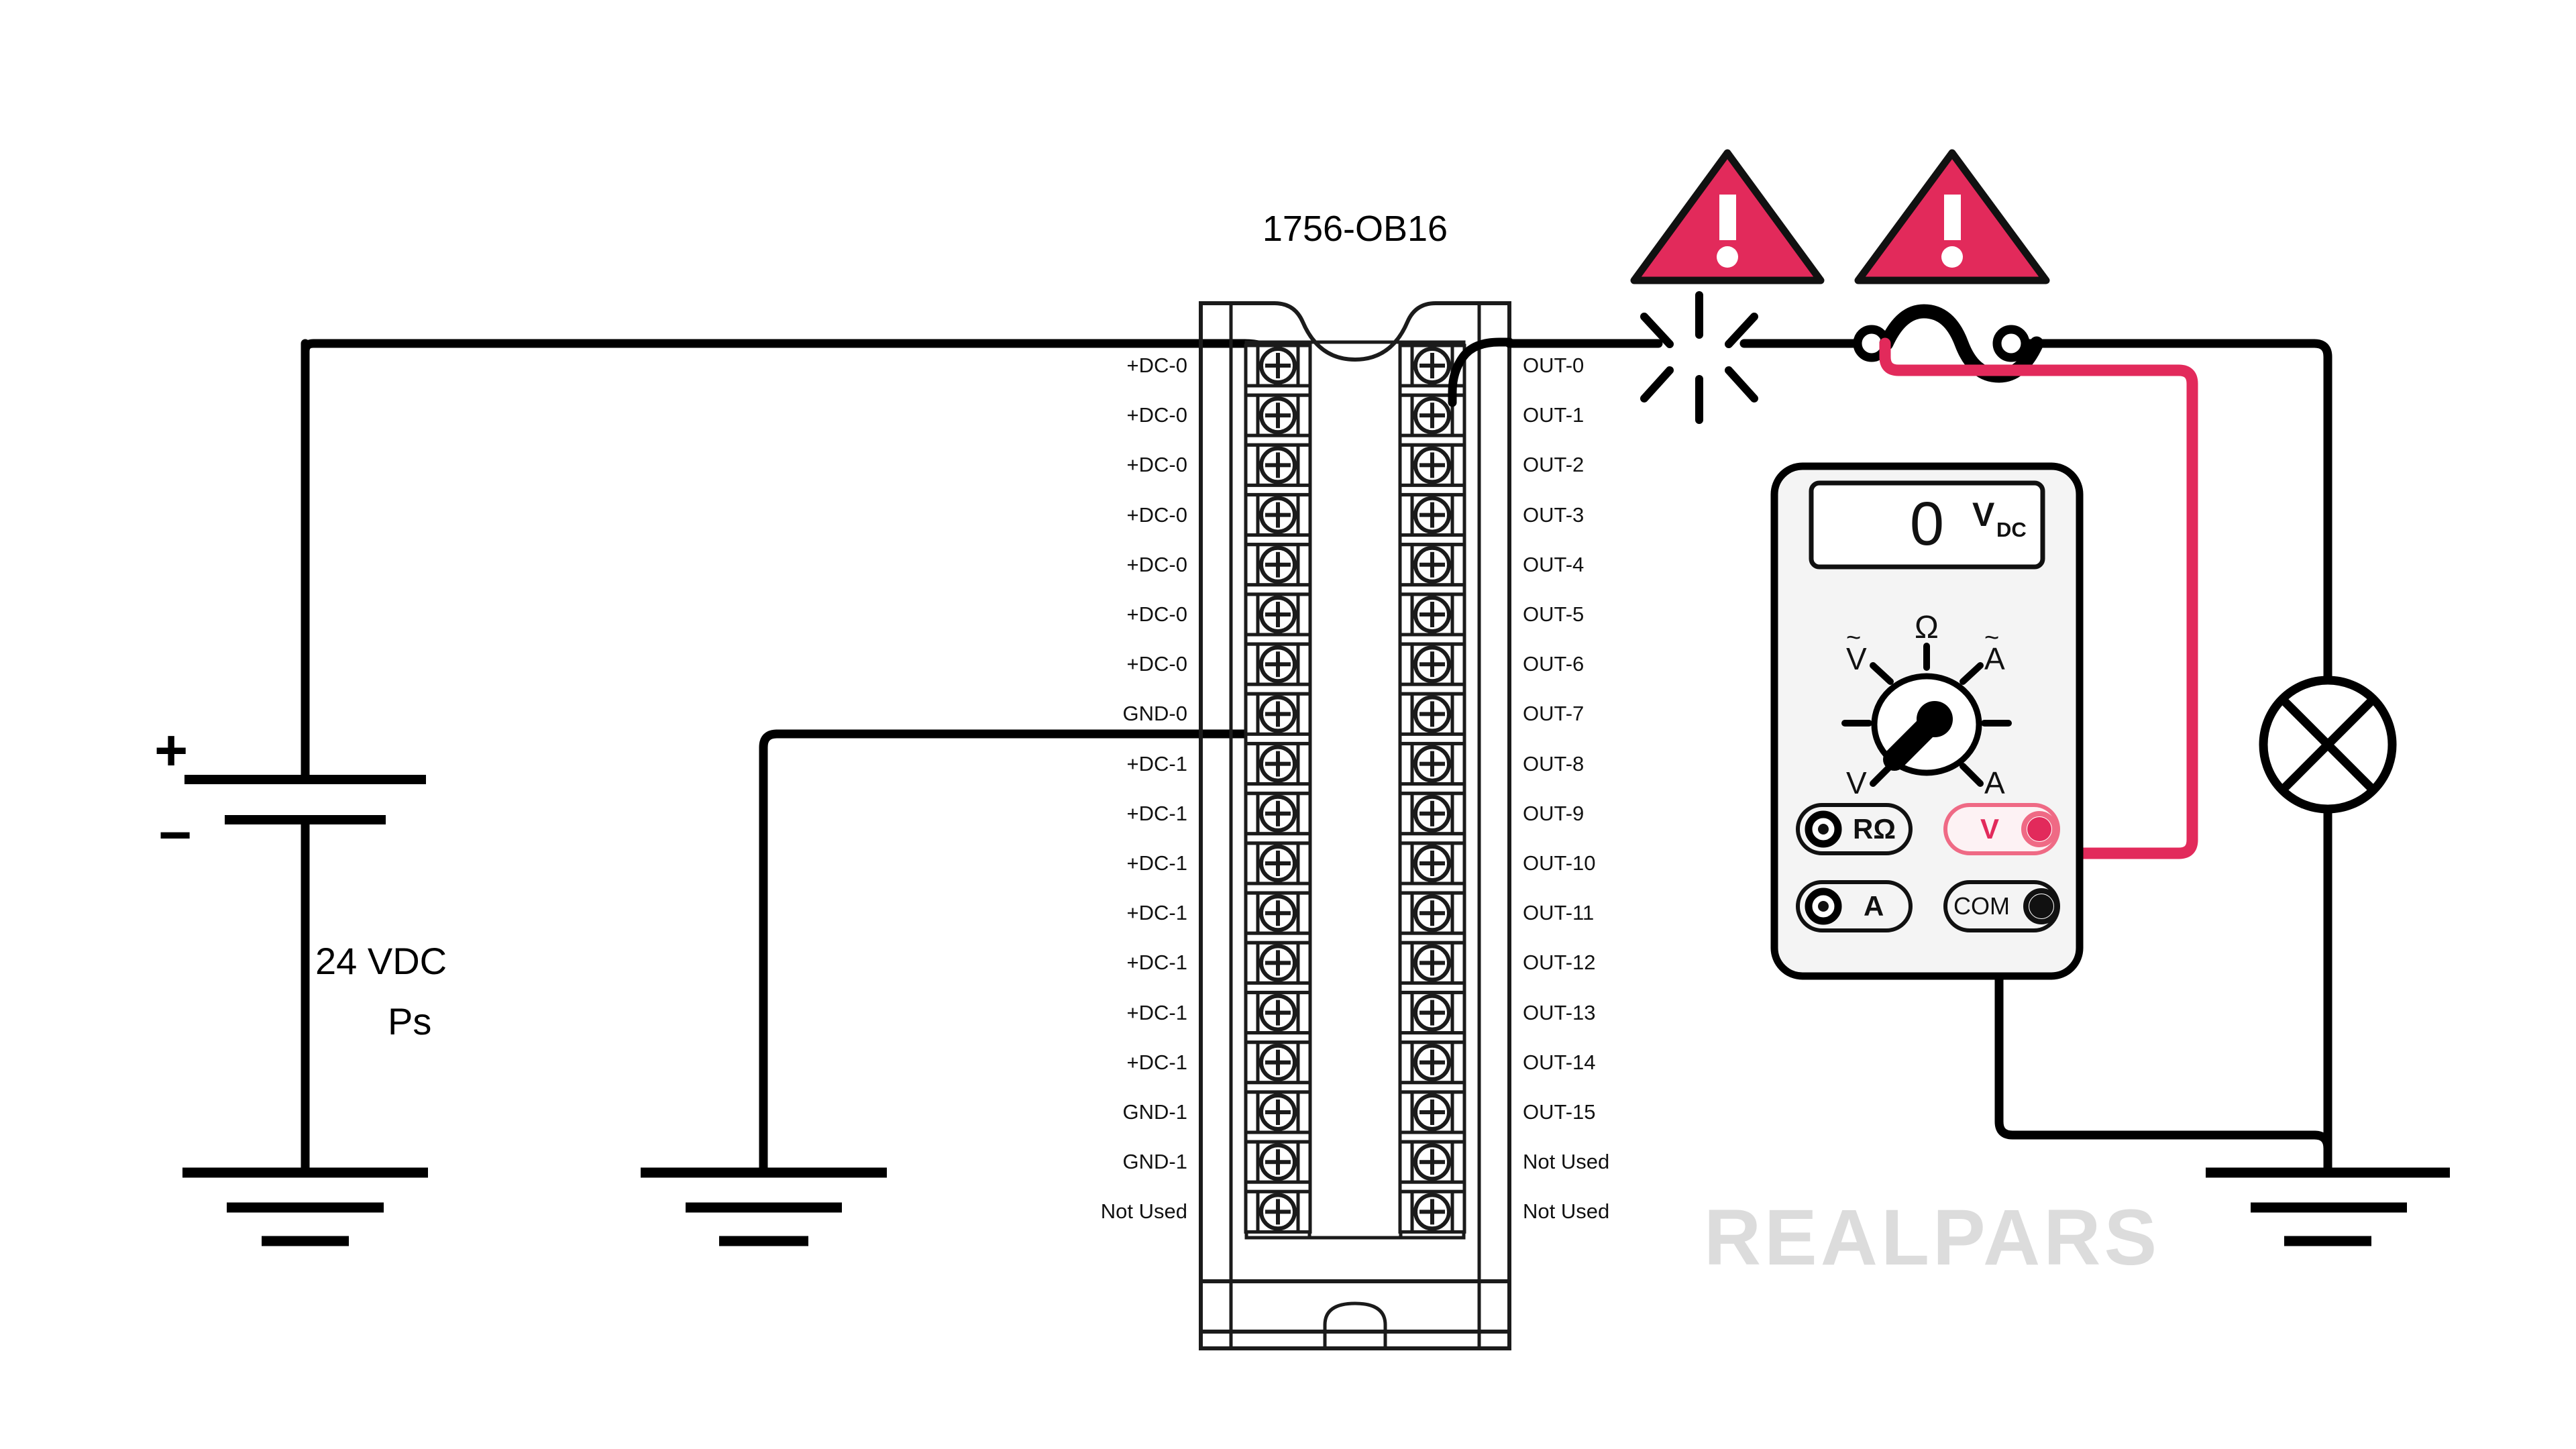 The height and width of the screenshot is (1449, 2576). Describe the element at coordinates (1559, 963) in the screenshot. I see `terminal-label-right-12: OUT-12` at that location.